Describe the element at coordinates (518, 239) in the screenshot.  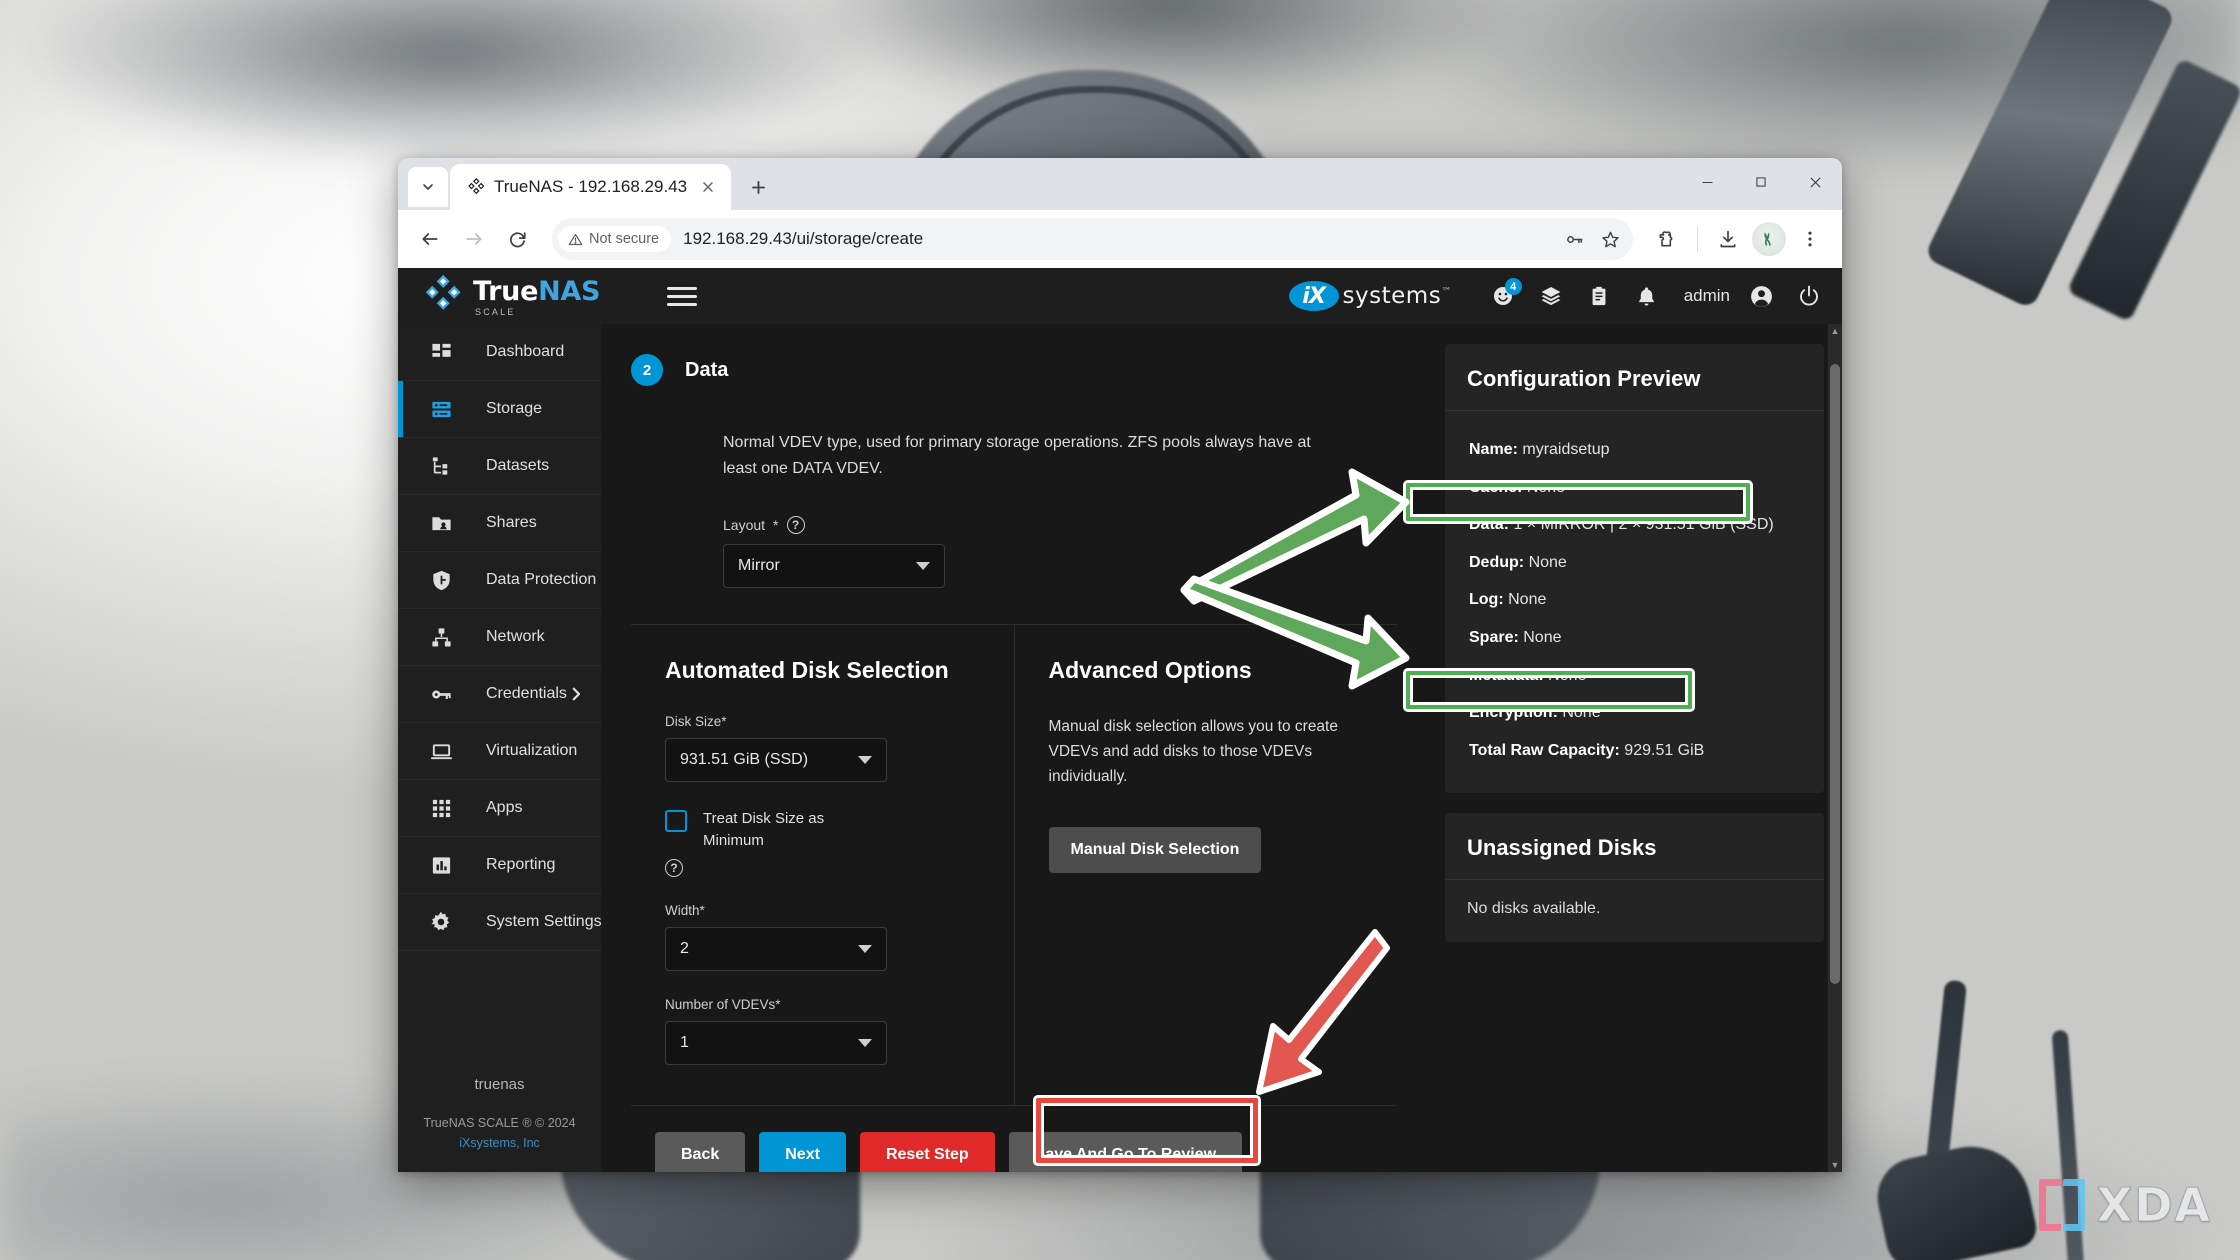
I see `reload-button` at that location.